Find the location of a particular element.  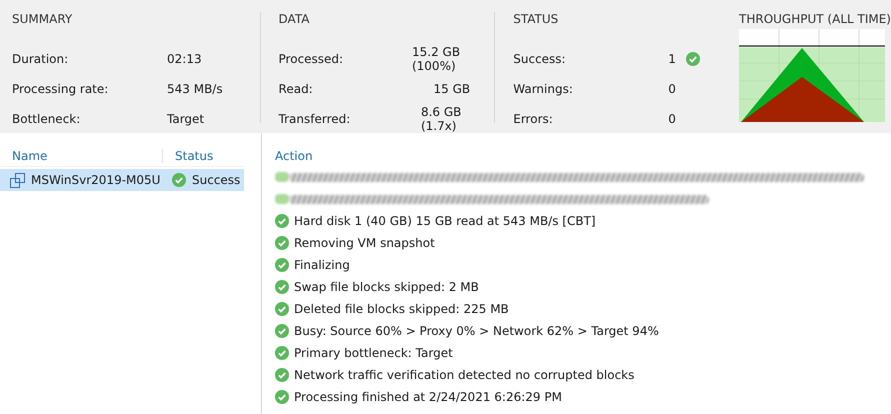

stat-label: Success: is located at coordinates (540, 59).